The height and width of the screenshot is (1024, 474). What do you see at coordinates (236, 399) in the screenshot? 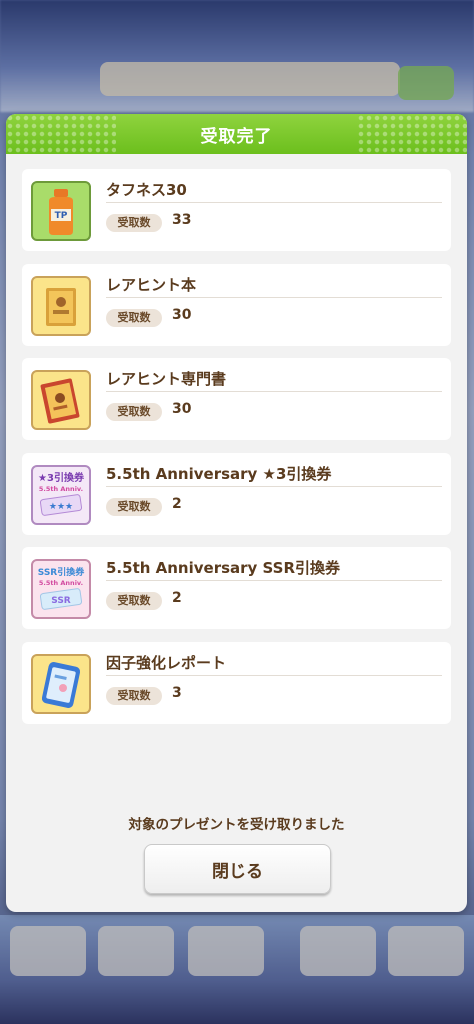
I see `list-item: レアヒント専門書 受取数 30` at bounding box center [236, 399].